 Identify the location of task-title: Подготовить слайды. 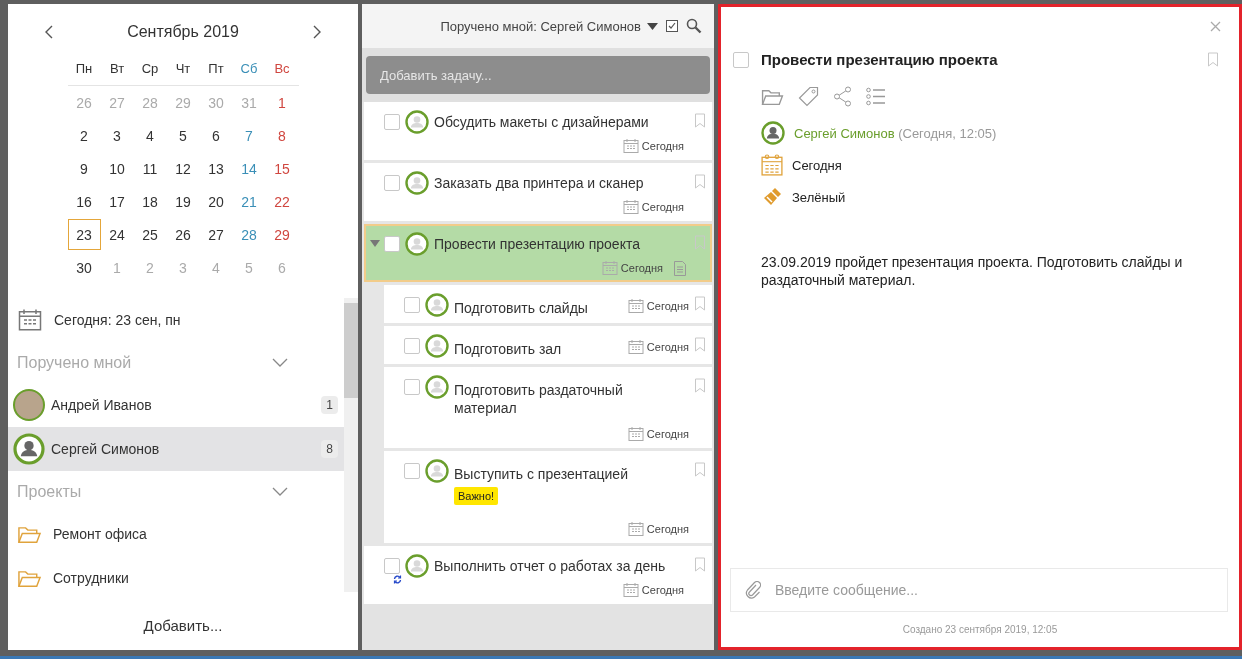
(521, 308).